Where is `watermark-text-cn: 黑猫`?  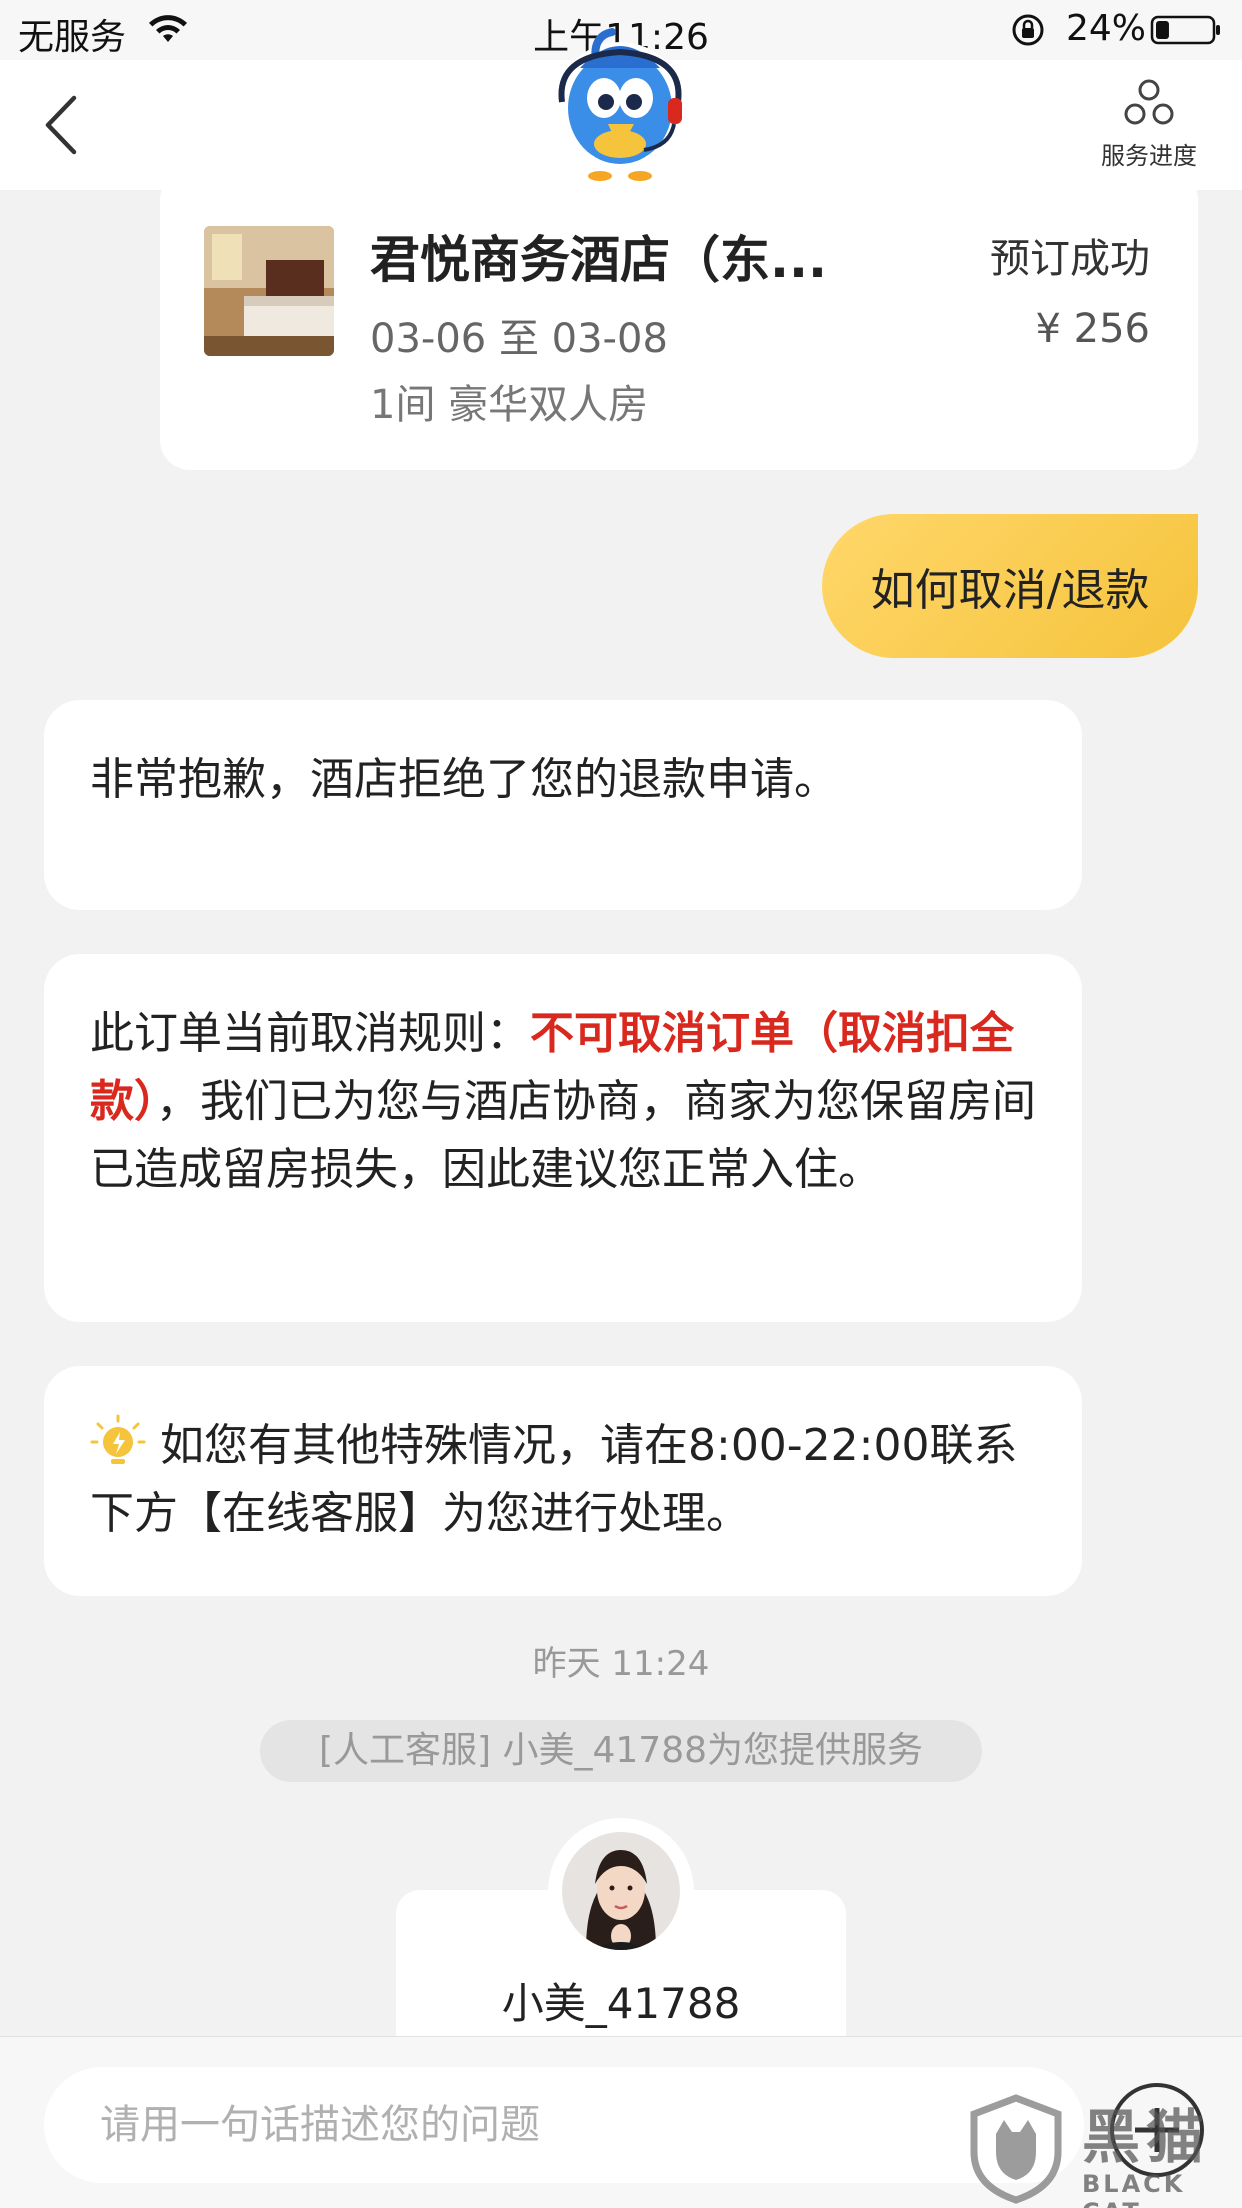
watermark-text-cn: 黑猫 is located at coordinates (1146, 2137).